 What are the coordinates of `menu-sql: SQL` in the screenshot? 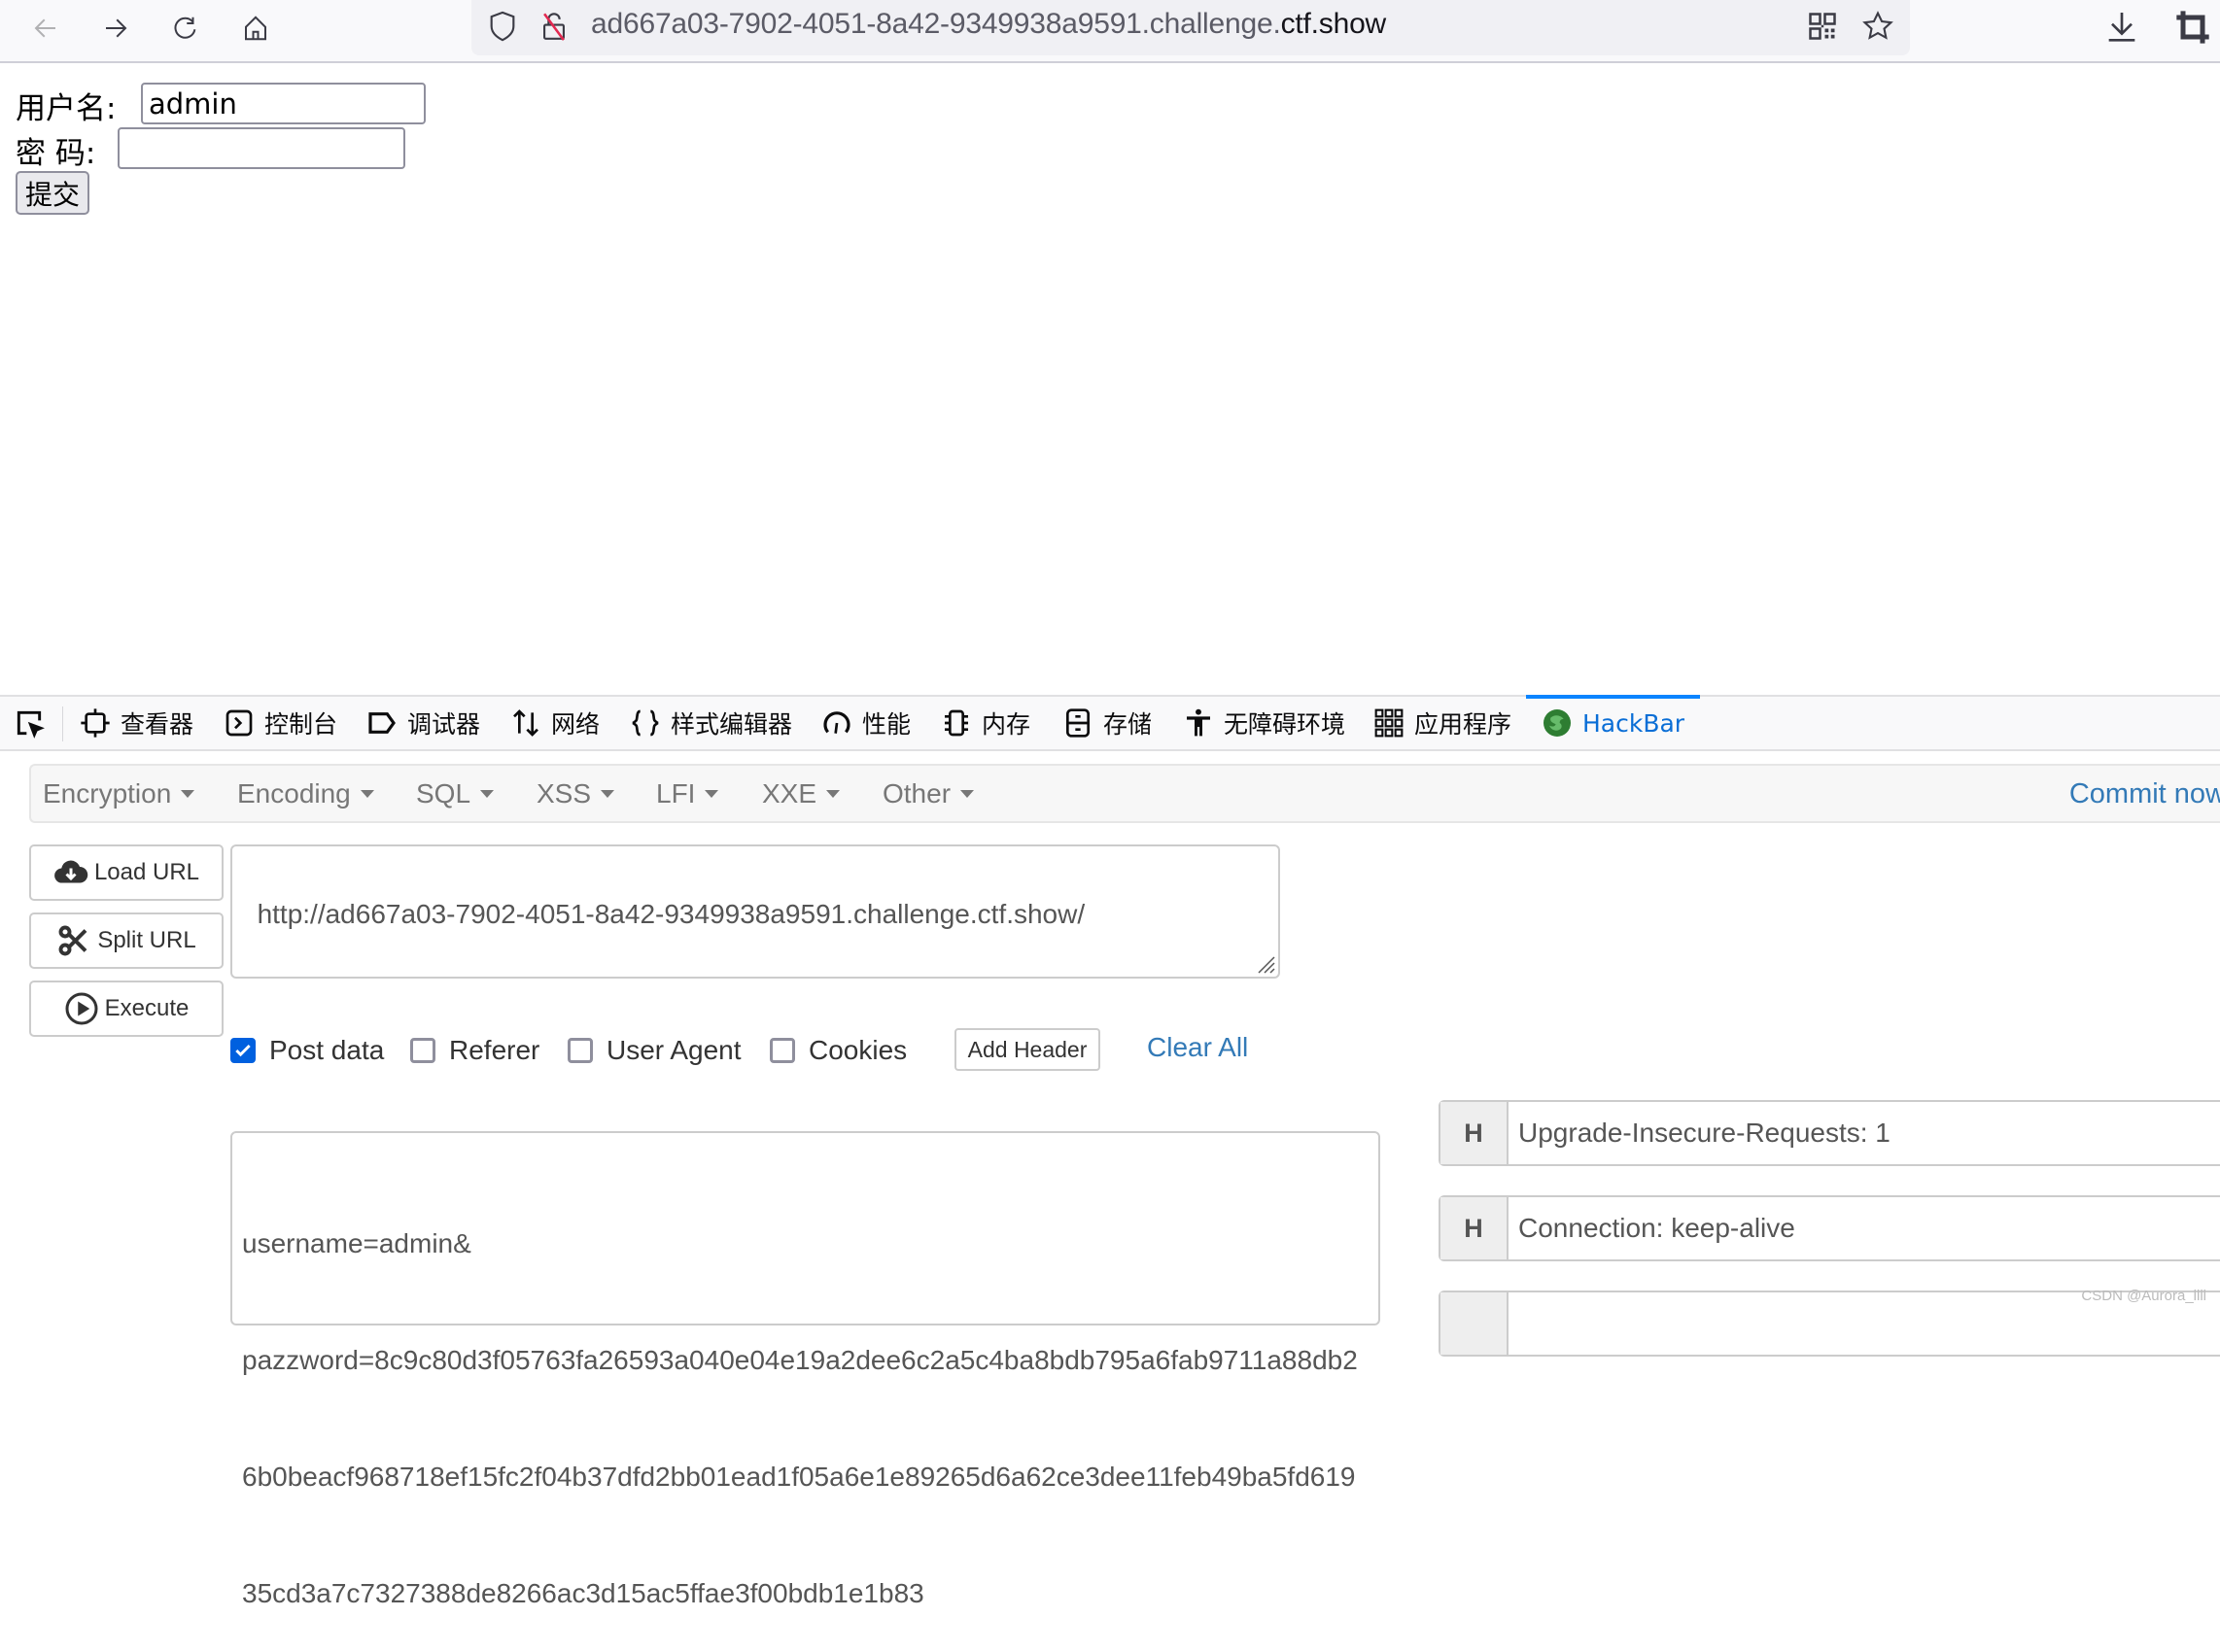 It's located at (455, 794).